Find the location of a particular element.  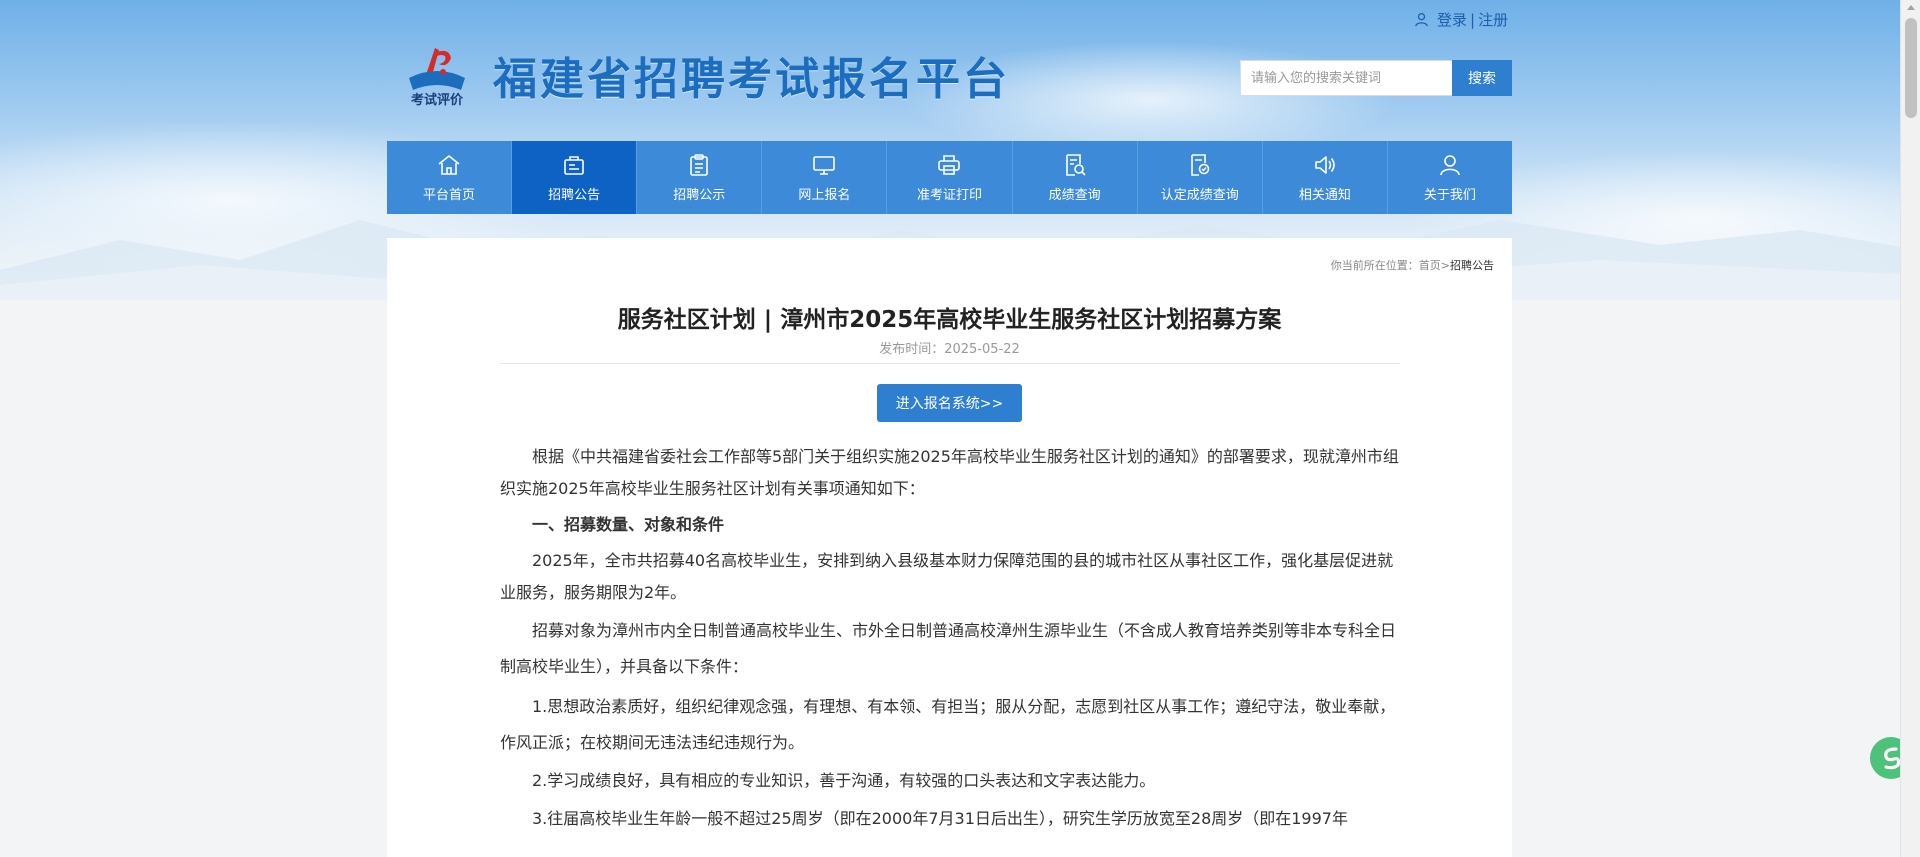

publish-time: 发布时间：2025-05-22 is located at coordinates (949, 349).